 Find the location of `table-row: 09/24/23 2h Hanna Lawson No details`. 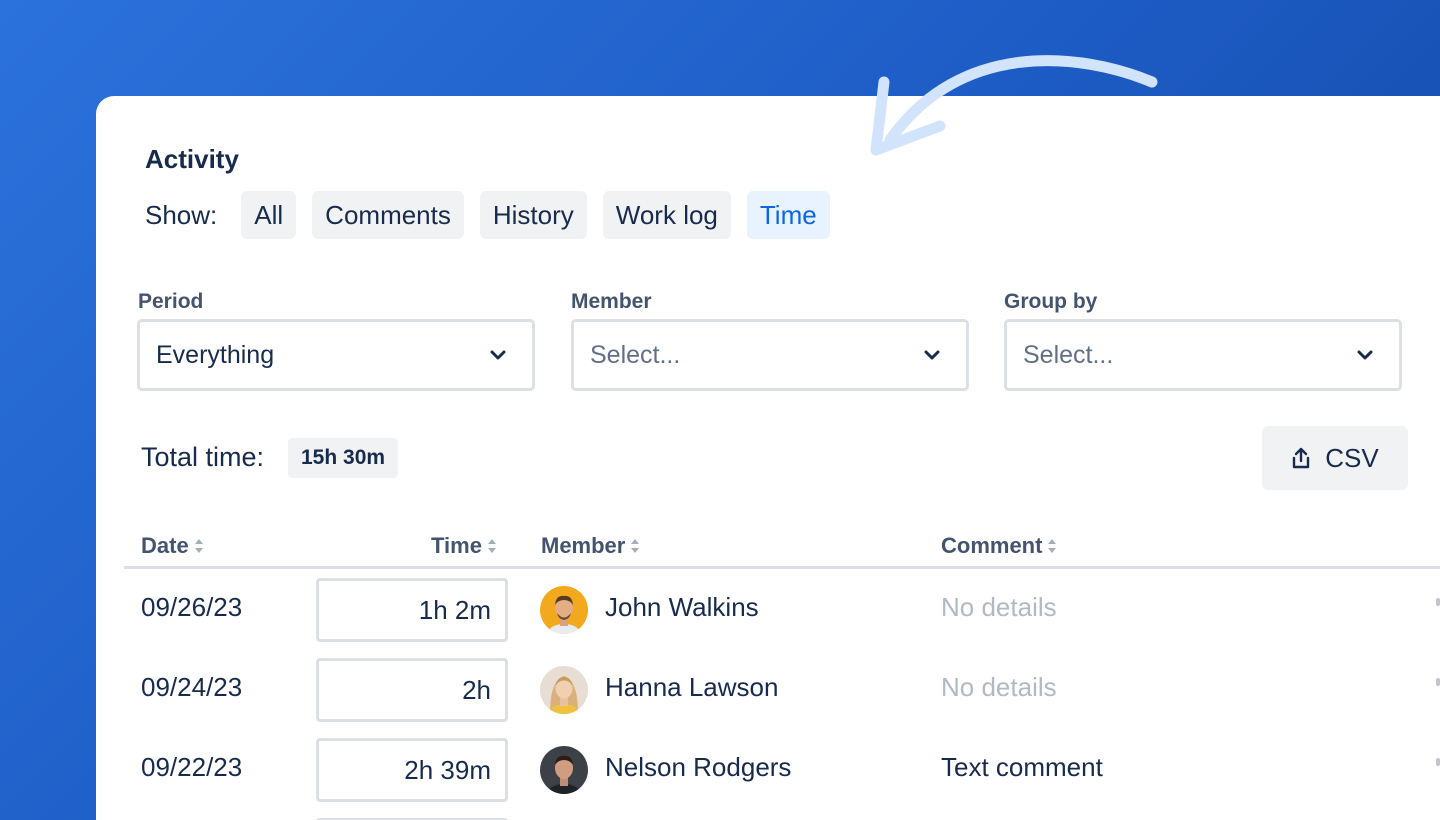

table-row: 09/24/23 2h Hanna Lawson No details is located at coordinates (768, 690).